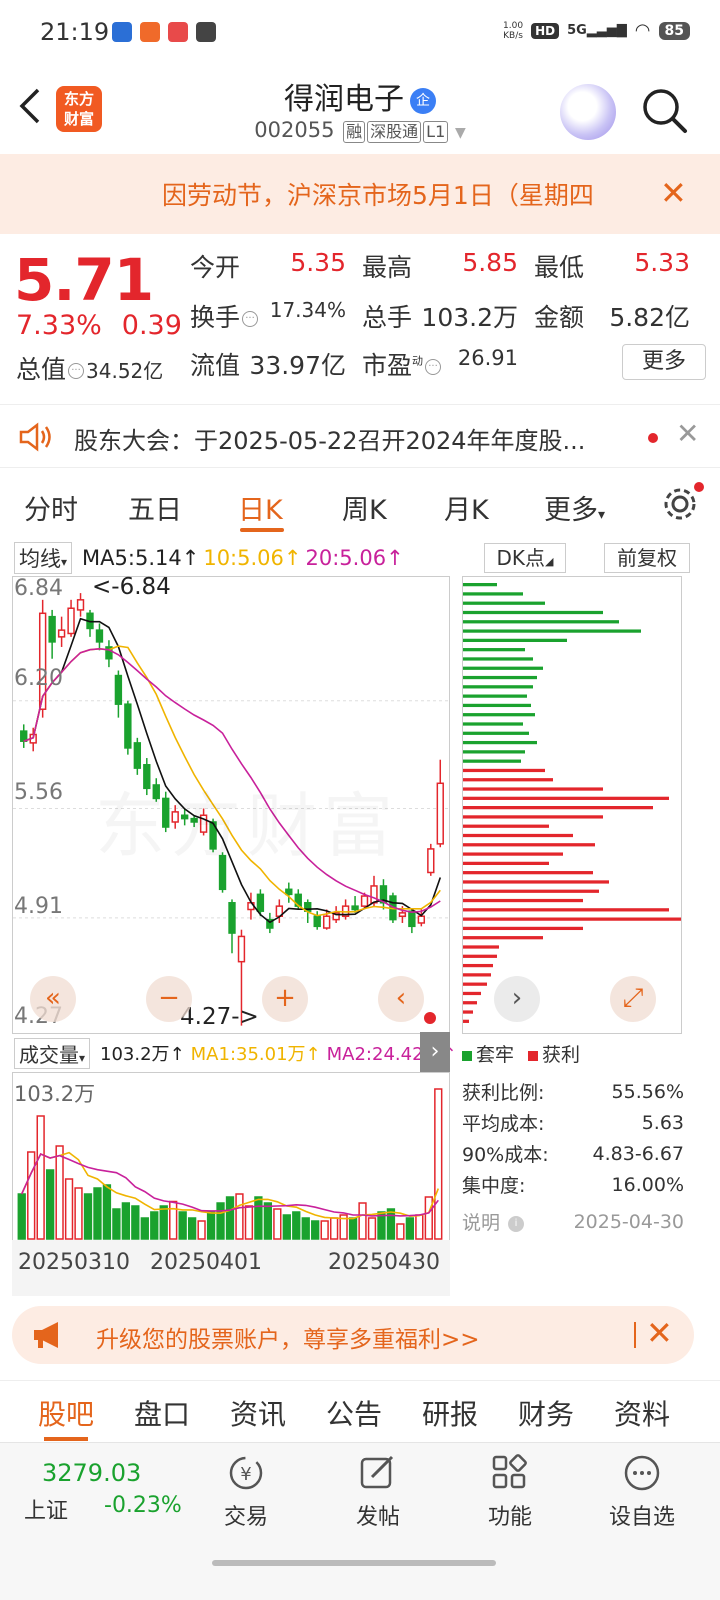 The height and width of the screenshot is (1600, 720). Describe the element at coordinates (258, 1413) in the screenshot. I see `tab-news: 资讯` at that location.